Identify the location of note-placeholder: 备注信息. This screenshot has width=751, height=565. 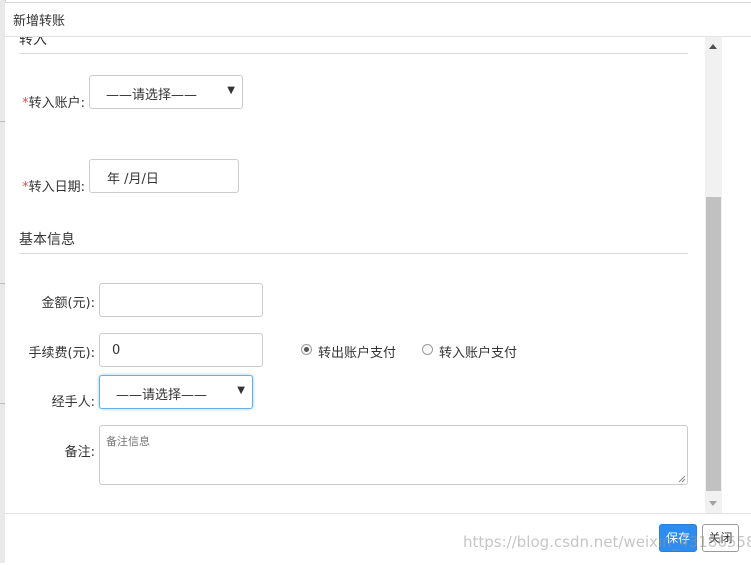
(128, 441).